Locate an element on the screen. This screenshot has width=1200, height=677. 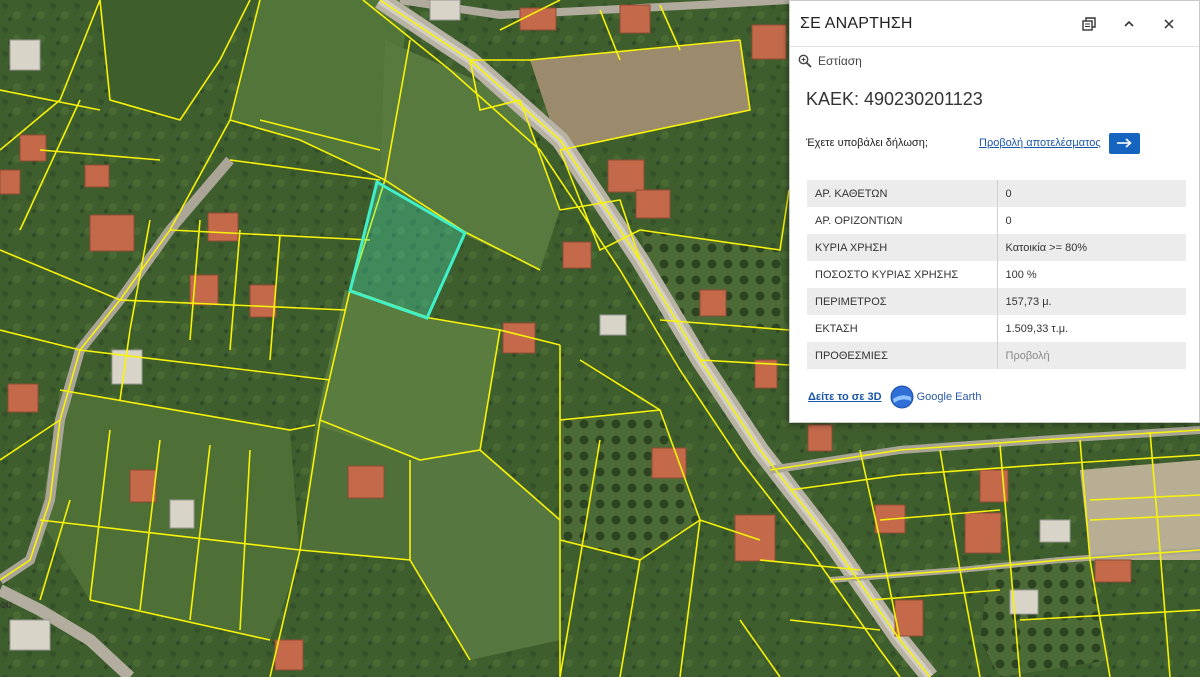
table-row: ΕΚΤΑΣΗ 1.509,33 τ.μ. is located at coordinates (996, 328).